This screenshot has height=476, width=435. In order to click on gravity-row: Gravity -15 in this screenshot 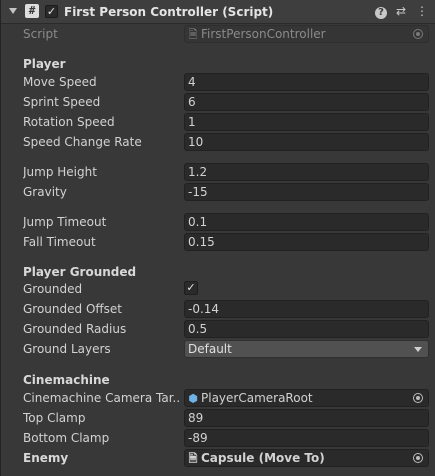, I will do `click(218, 192)`.